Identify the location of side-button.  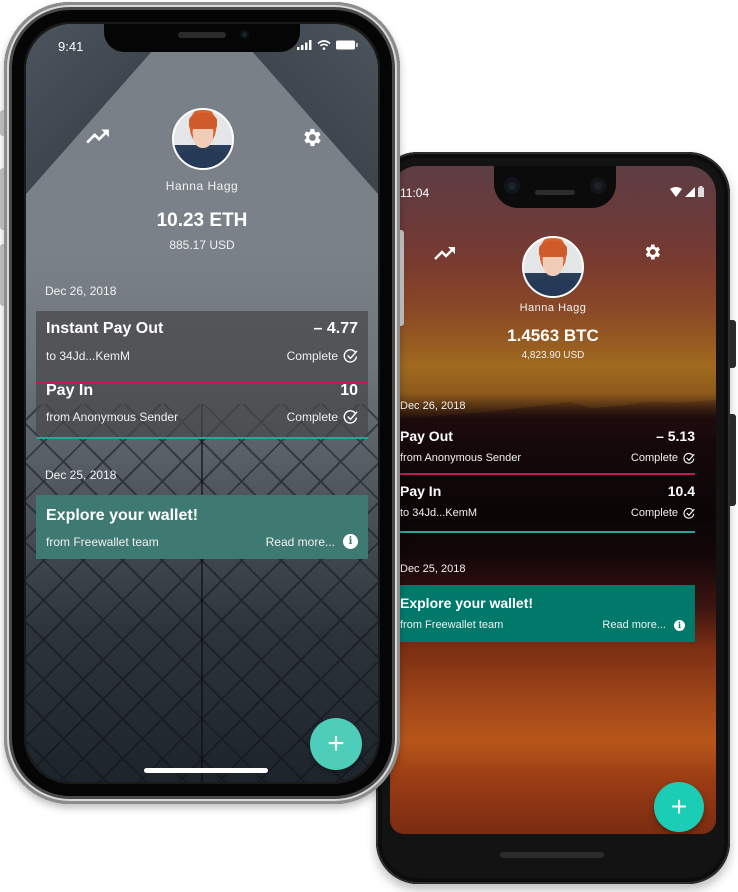
(402, 278).